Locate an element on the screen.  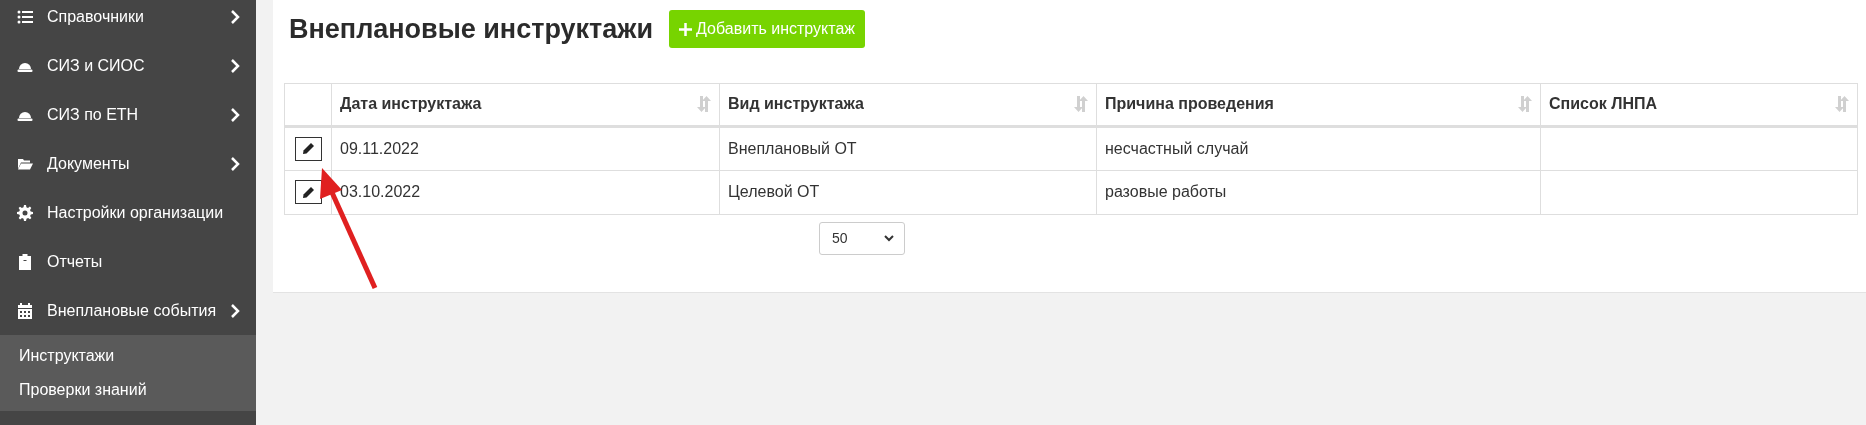
submenu-item: Проверки знаний is located at coordinates (128, 390).